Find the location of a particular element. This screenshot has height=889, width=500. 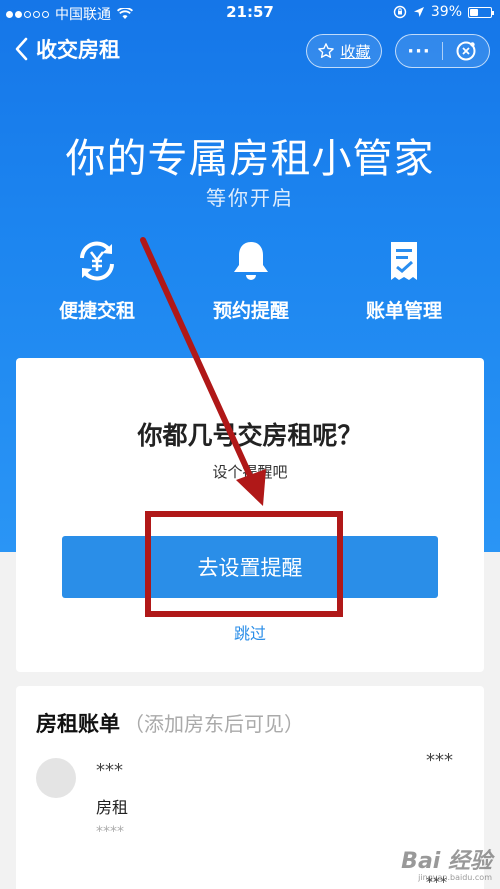

status-right: 39% is located at coordinates (443, 12).